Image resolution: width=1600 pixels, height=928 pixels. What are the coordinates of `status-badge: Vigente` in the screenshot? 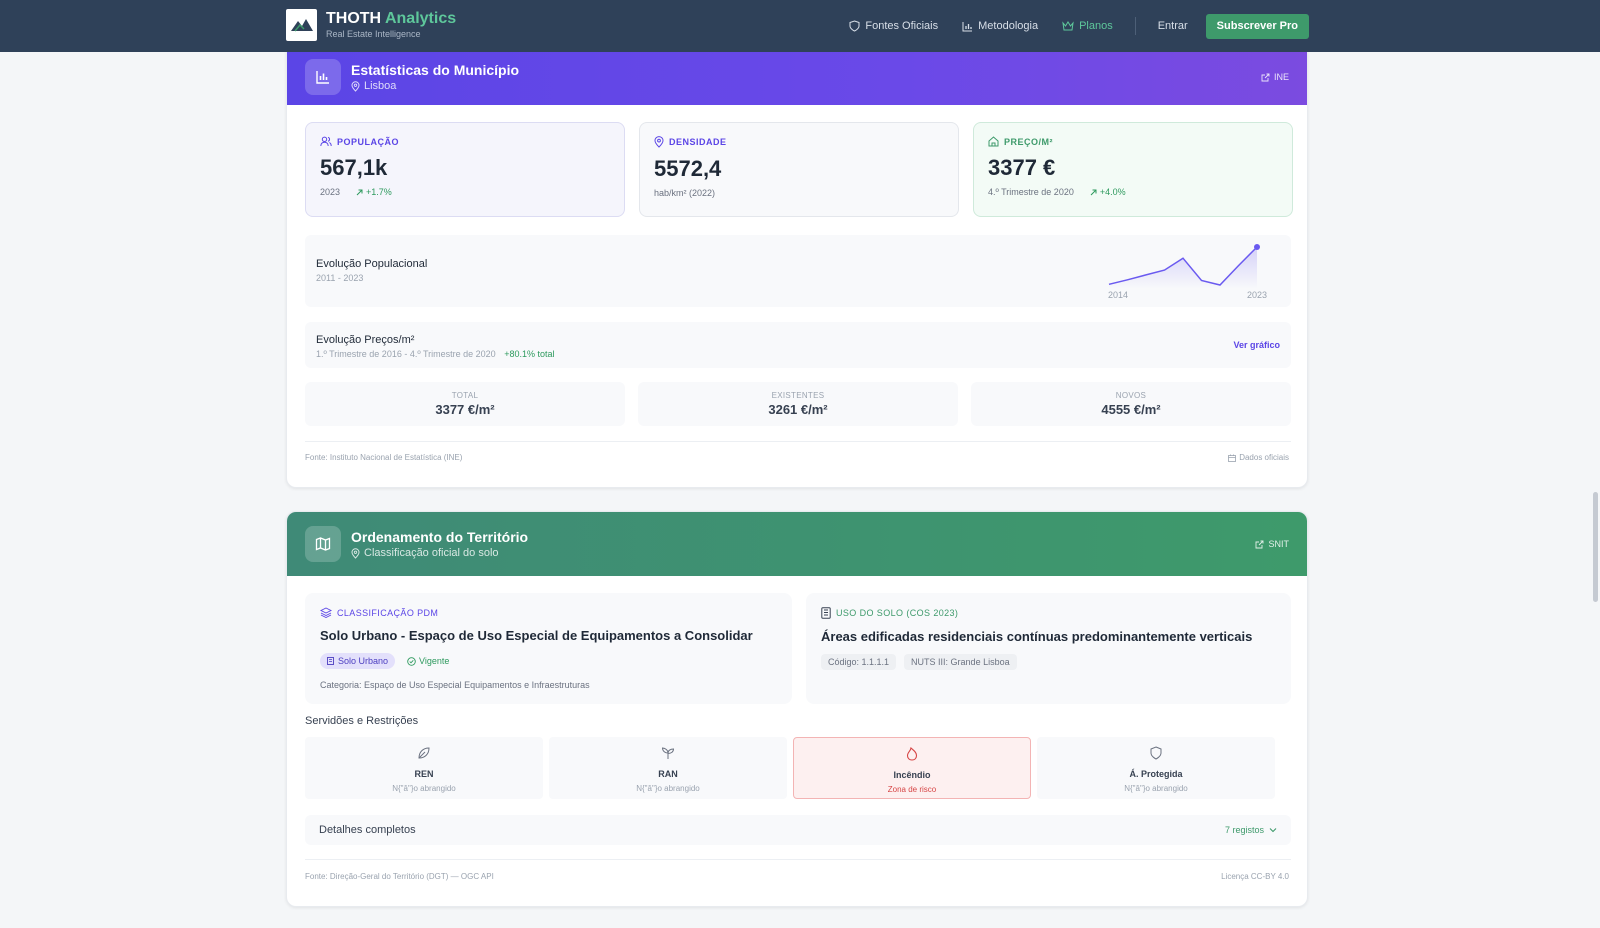 It's located at (428, 661).